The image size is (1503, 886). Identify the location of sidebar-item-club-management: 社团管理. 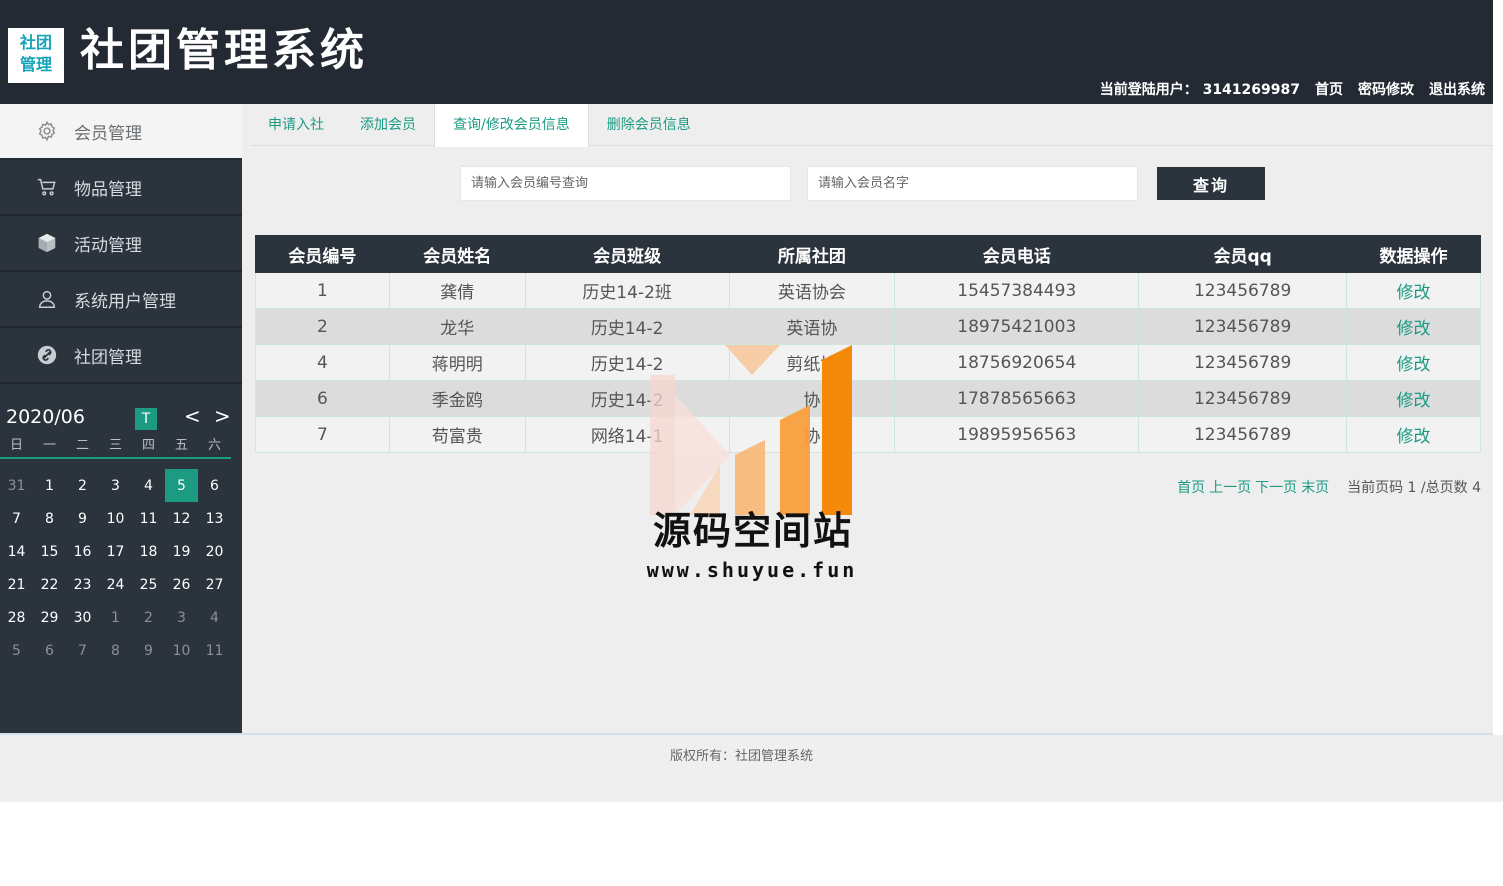
(121, 356).